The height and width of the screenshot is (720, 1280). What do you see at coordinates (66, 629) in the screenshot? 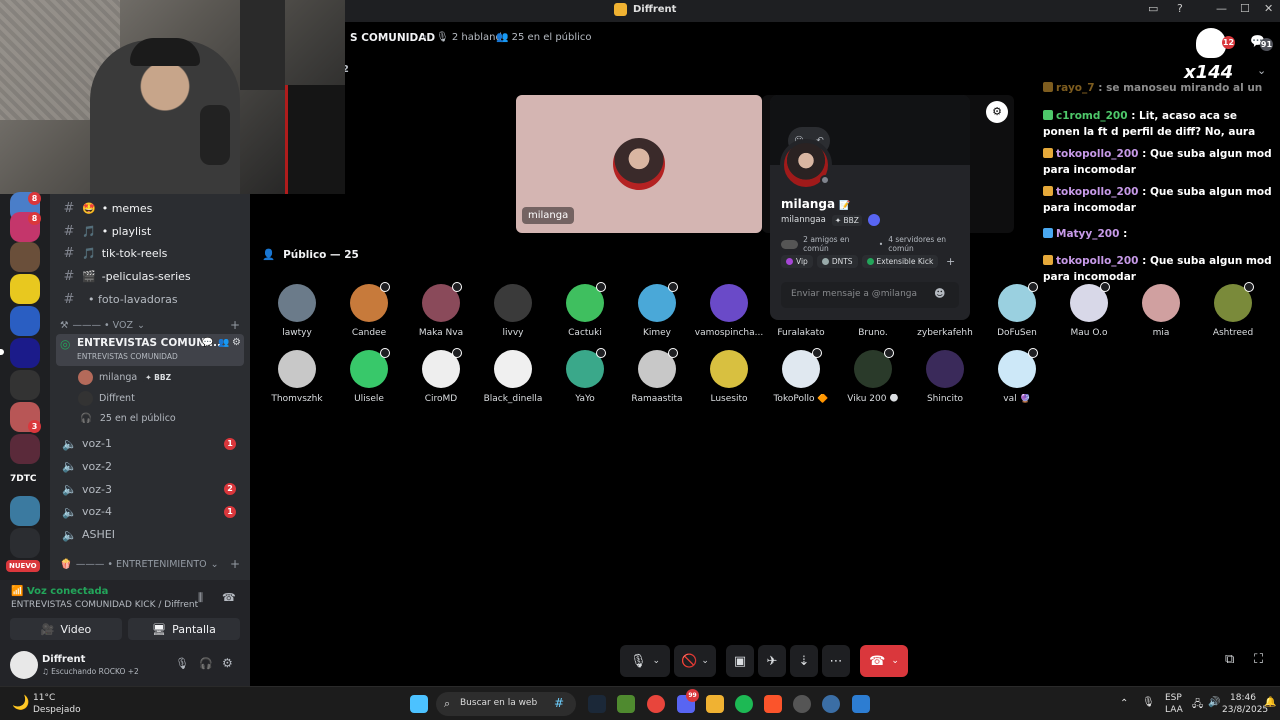
I see `video-button: 🎥 Video` at bounding box center [66, 629].